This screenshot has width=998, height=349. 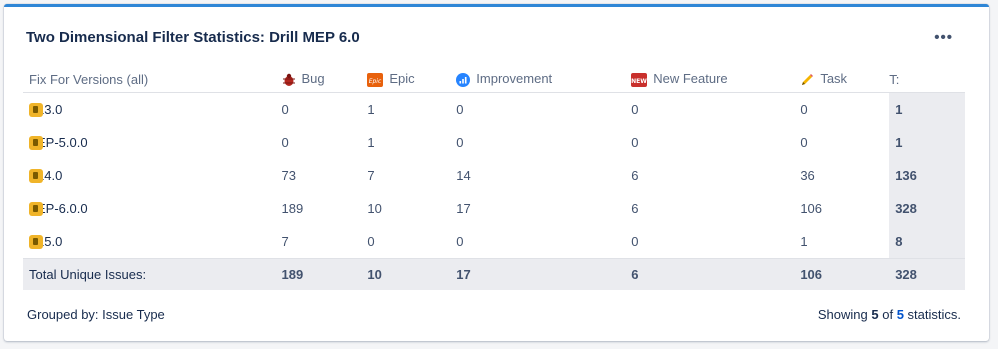 I want to click on cell-bug: 189, so click(x=325, y=208).